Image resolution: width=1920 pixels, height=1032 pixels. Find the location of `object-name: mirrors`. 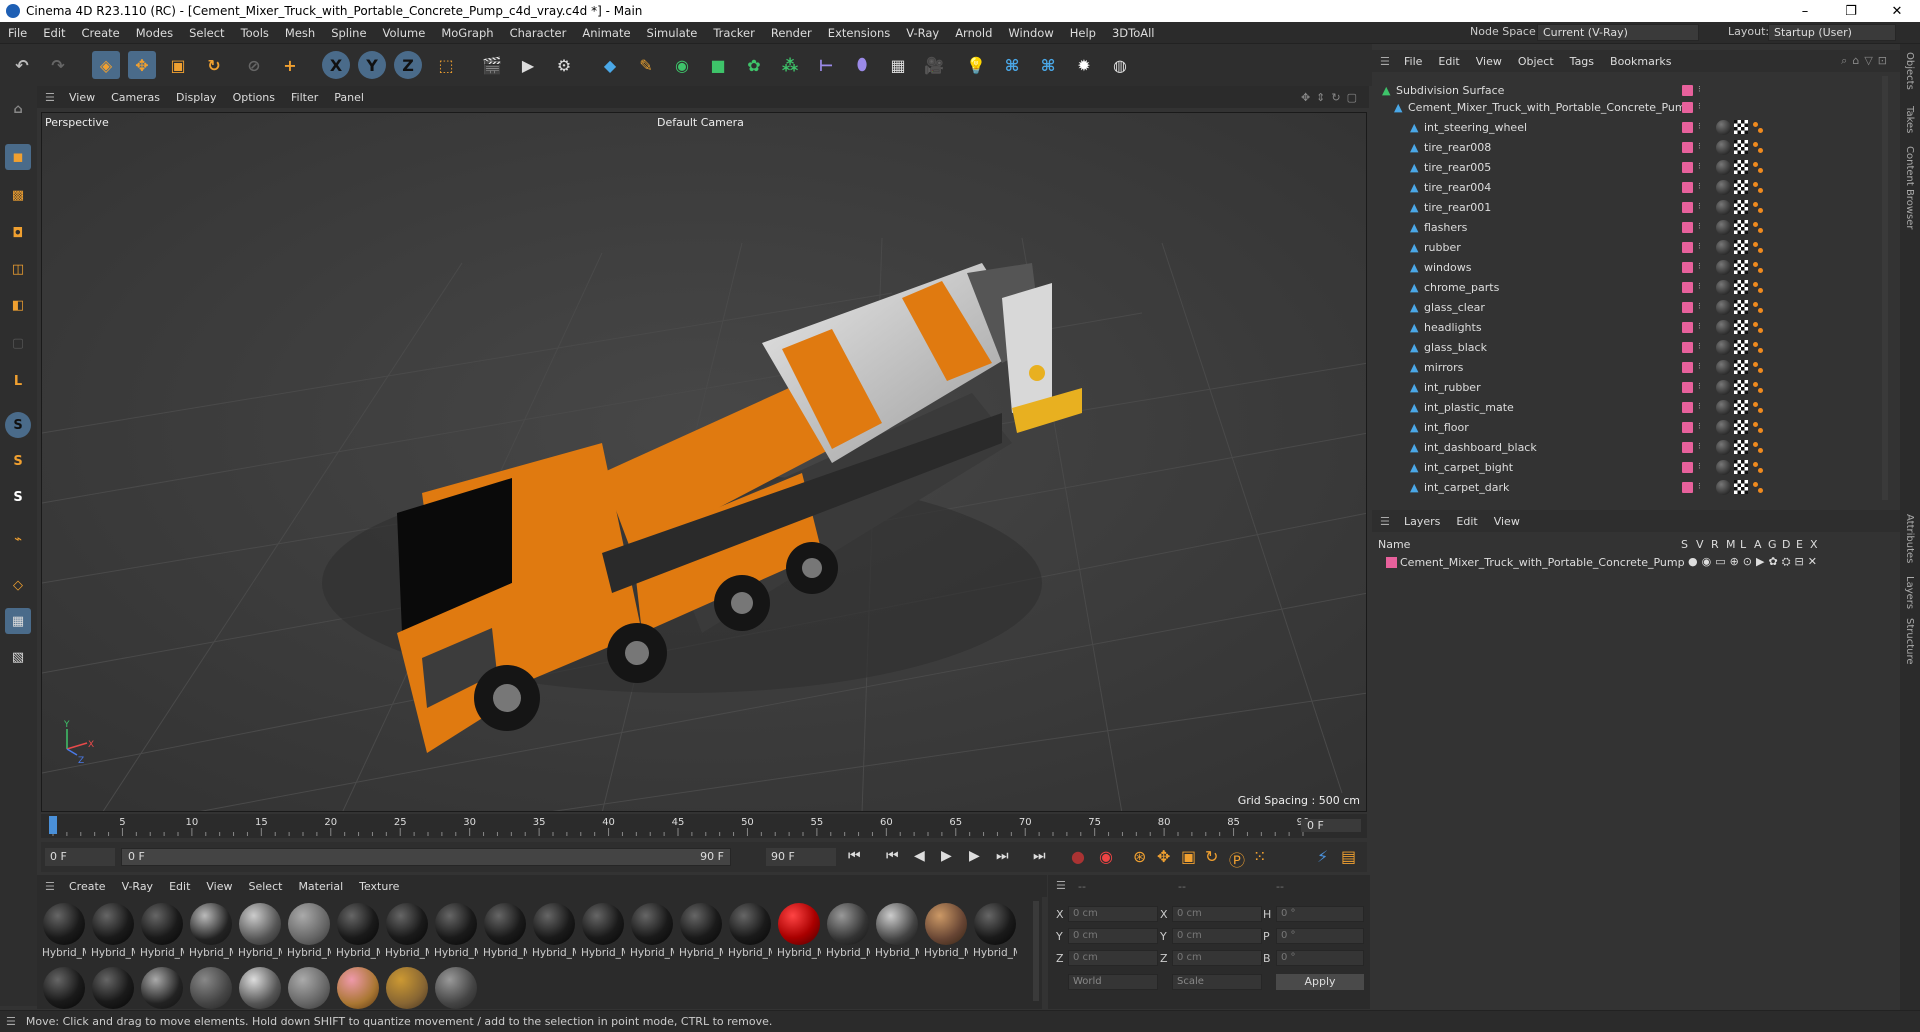

object-name: mirrors is located at coordinates (1443, 367).